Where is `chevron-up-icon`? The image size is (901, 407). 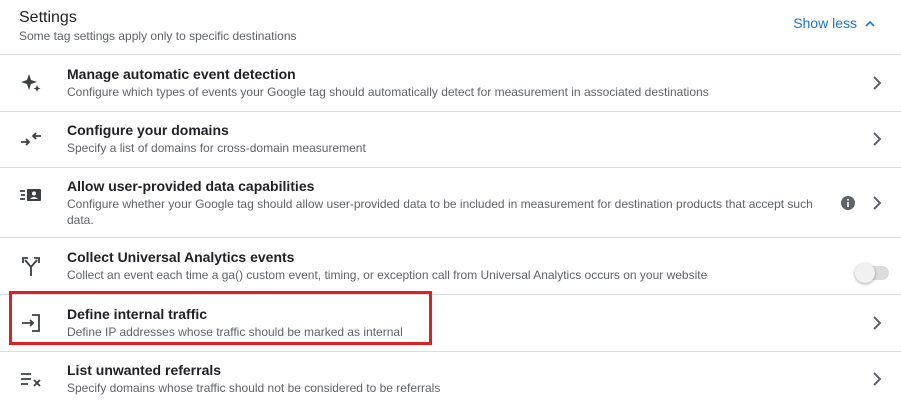 chevron-up-icon is located at coordinates (870, 23).